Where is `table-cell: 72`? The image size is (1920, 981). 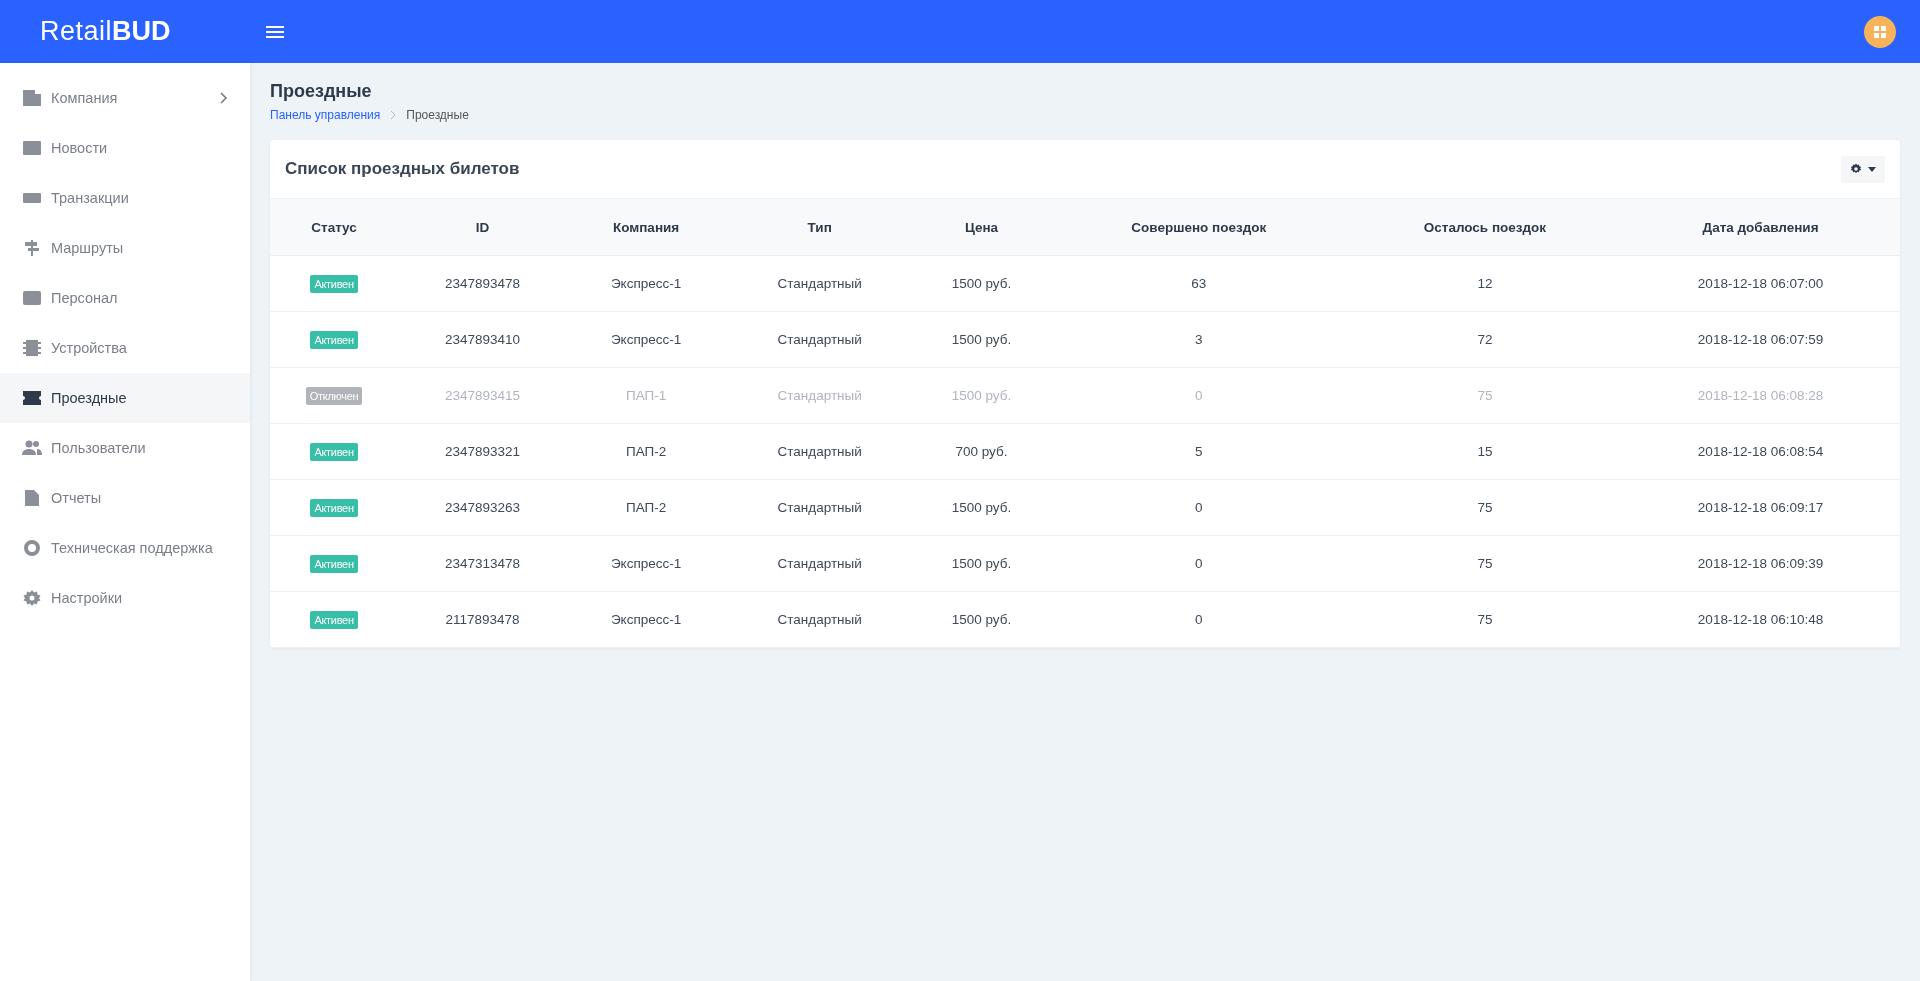
table-cell: 72 is located at coordinates (1485, 339).